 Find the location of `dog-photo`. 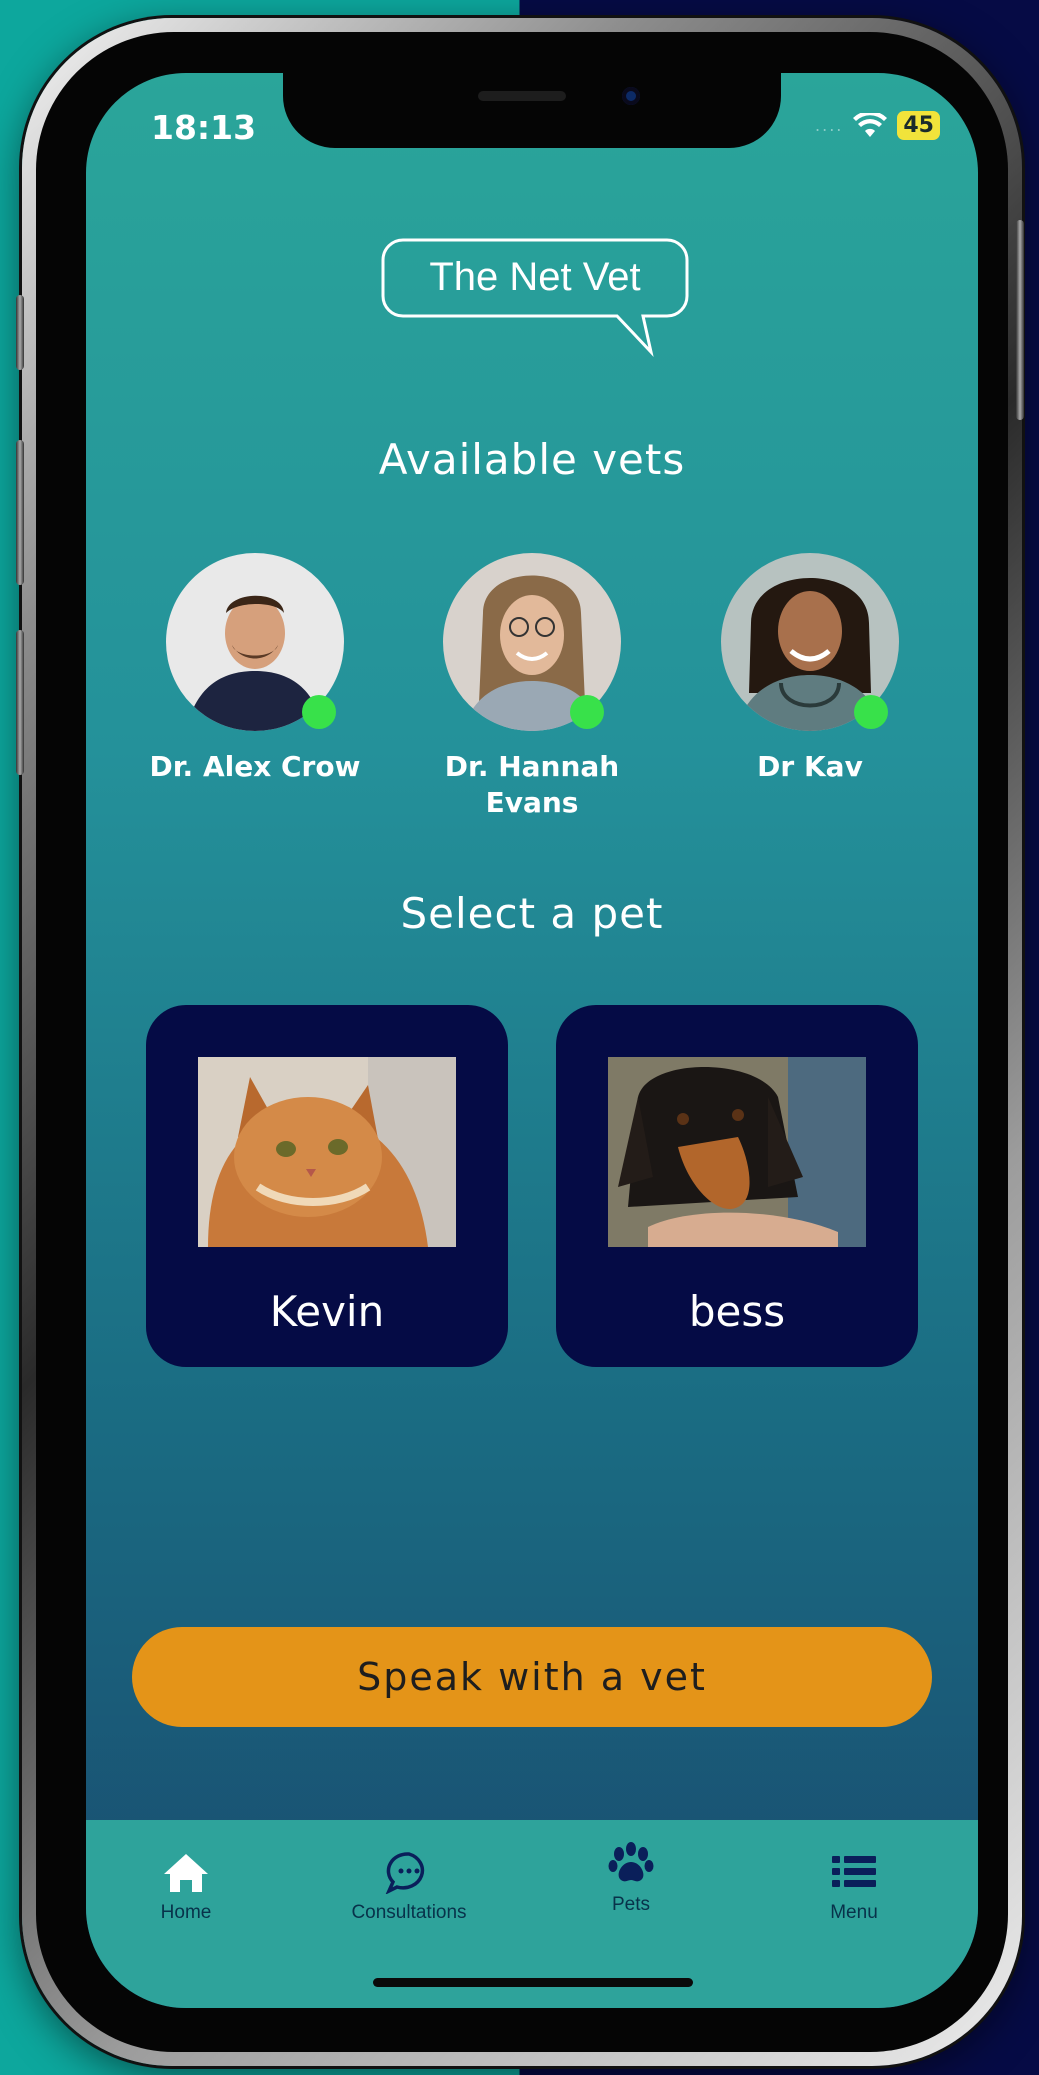

dog-photo is located at coordinates (737, 1152).